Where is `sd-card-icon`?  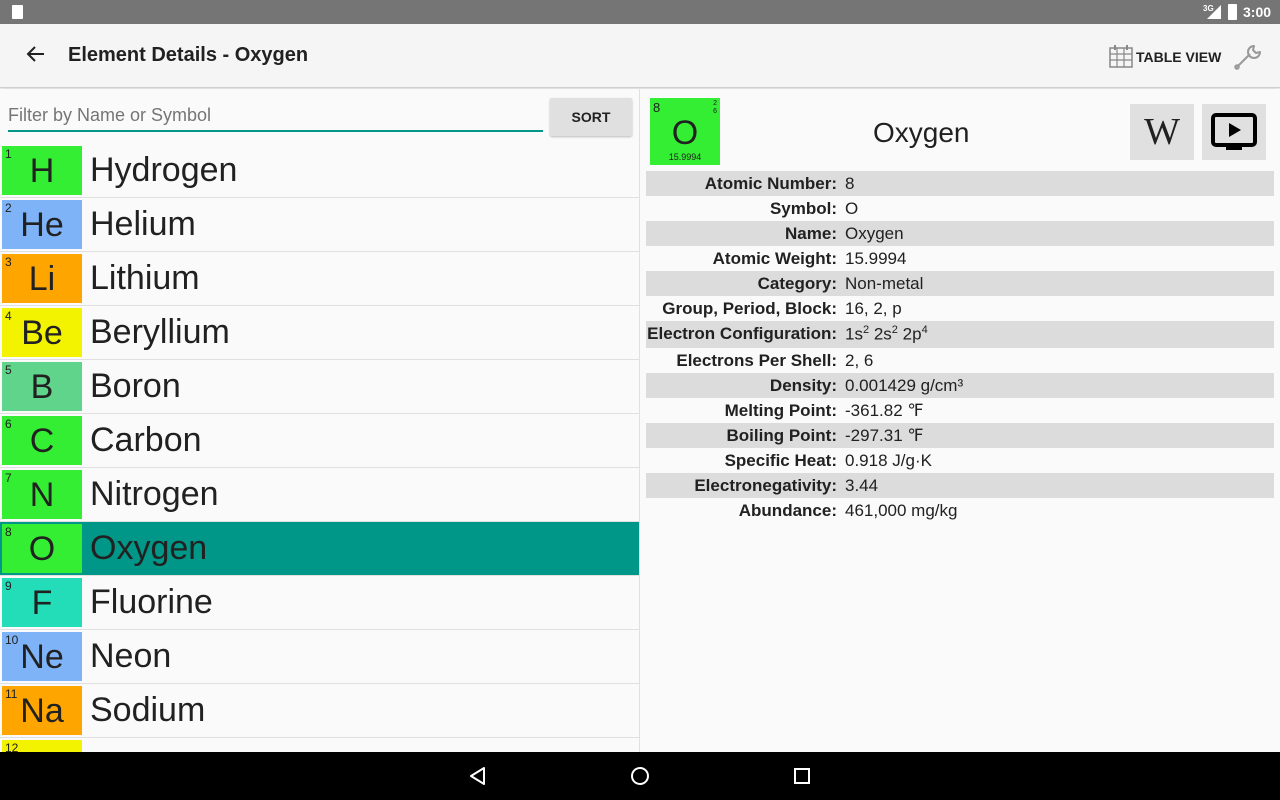
sd-card-icon is located at coordinates (17, 12).